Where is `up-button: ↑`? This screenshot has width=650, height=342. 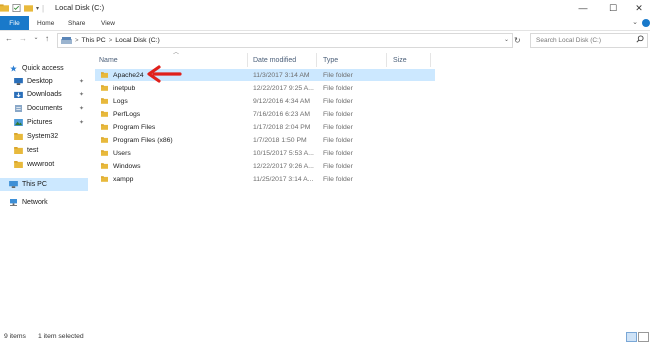
up-button: ↑ is located at coordinates (47, 38).